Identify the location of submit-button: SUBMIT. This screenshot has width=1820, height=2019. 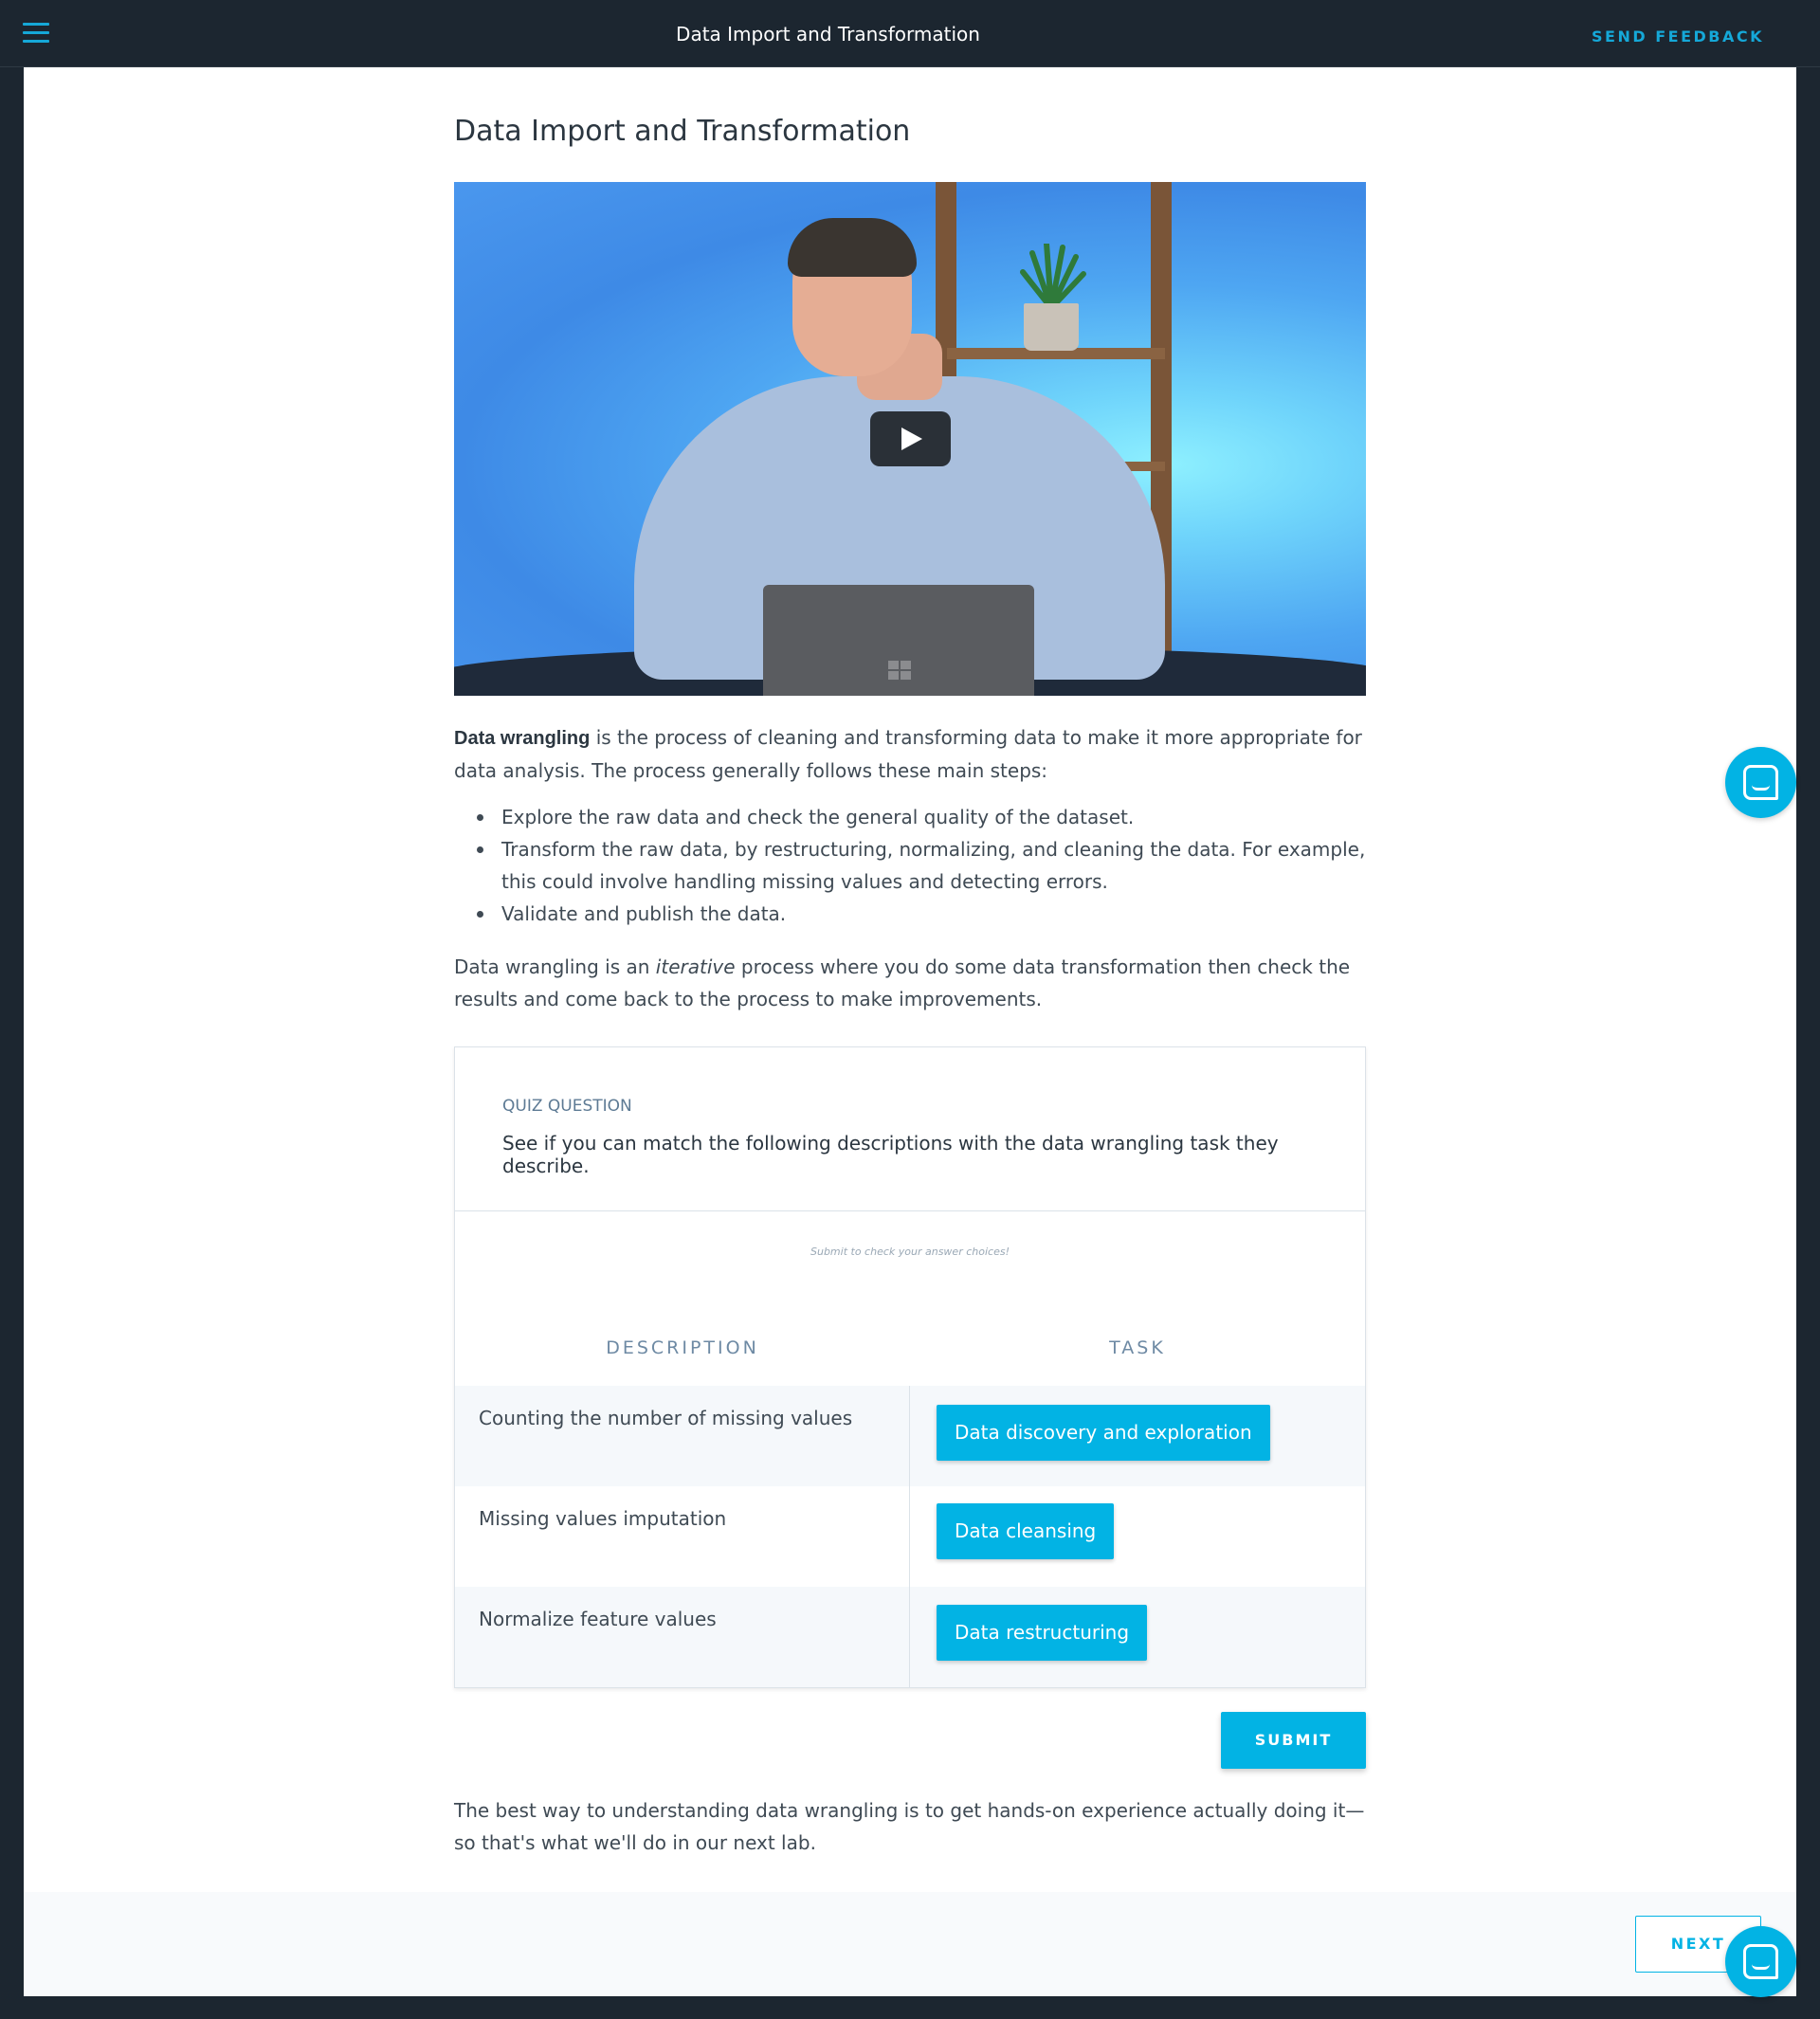
(1293, 1740).